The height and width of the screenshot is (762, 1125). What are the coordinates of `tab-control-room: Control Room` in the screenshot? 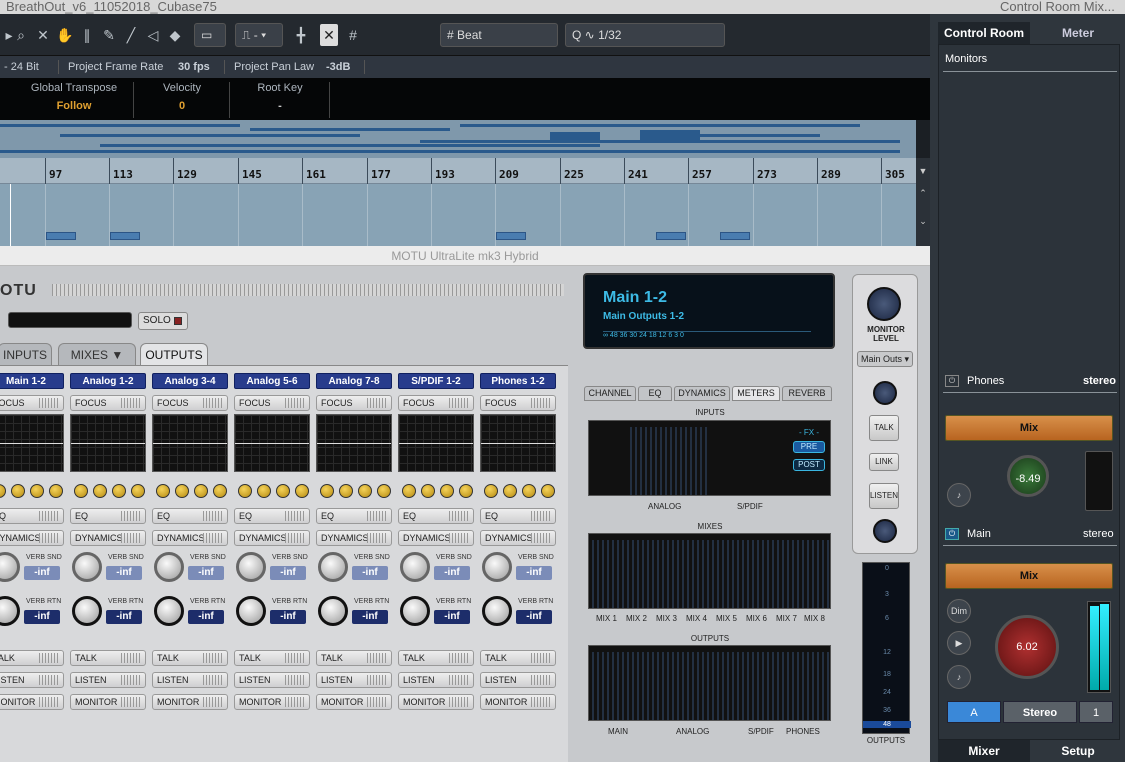 It's located at (984, 33).